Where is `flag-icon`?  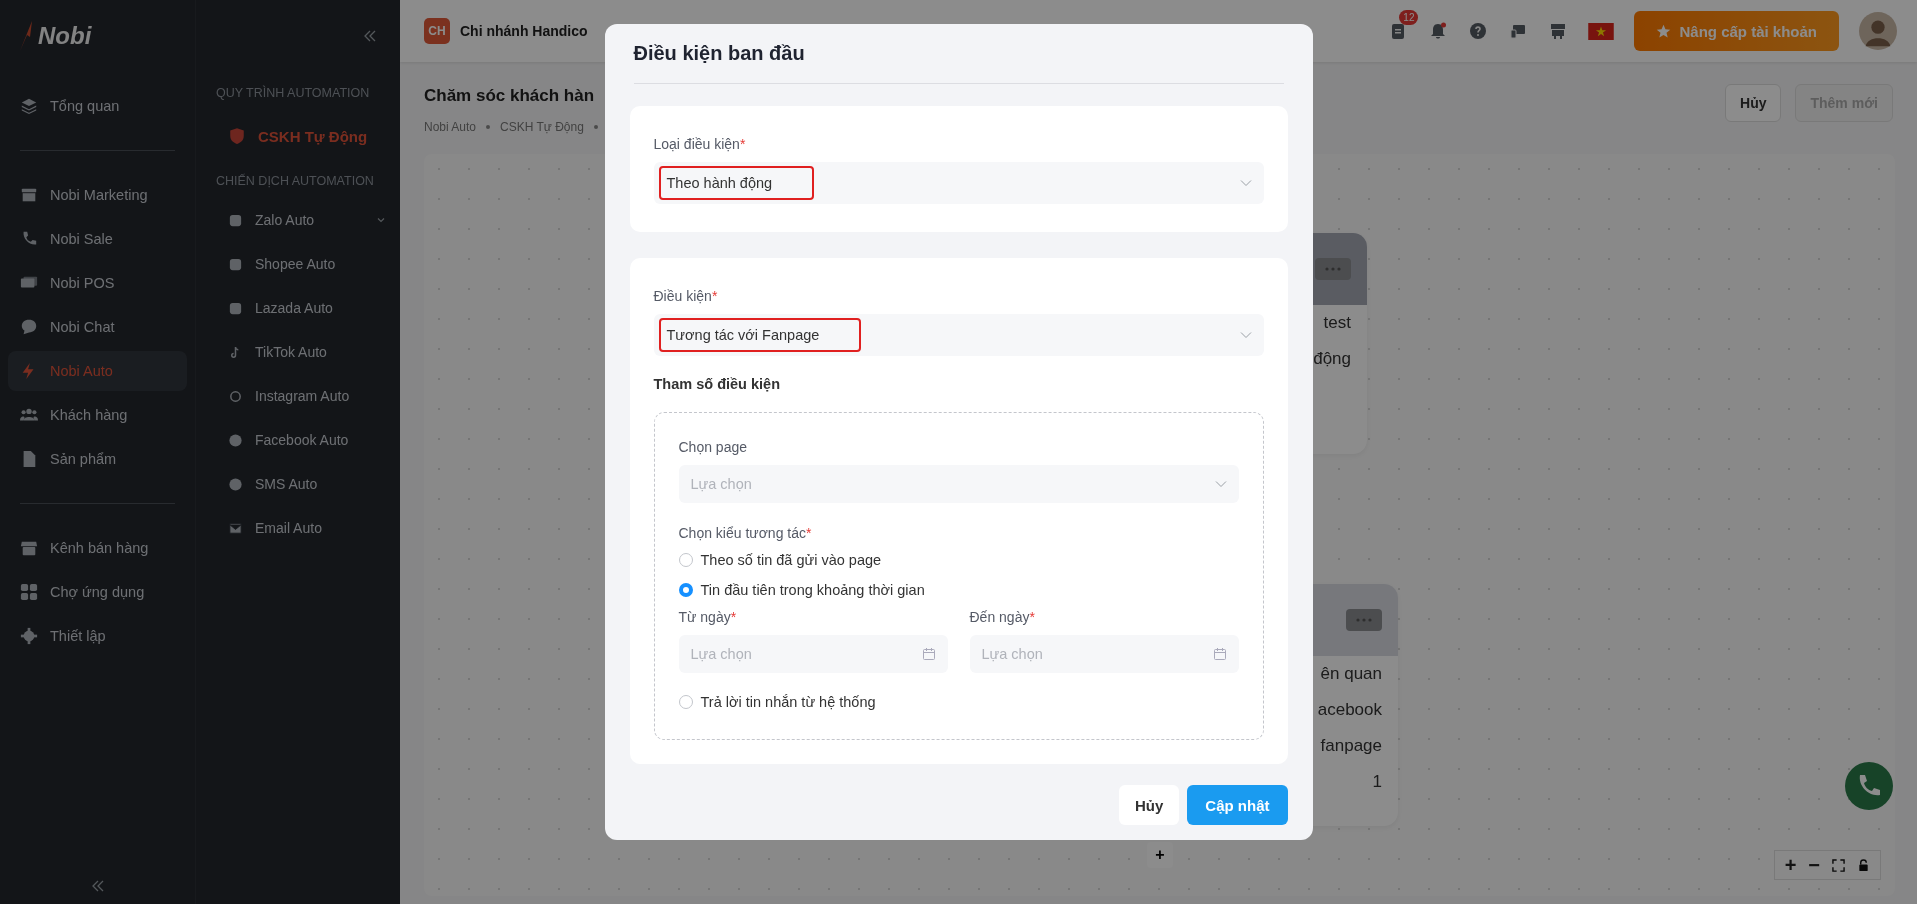 flag-icon is located at coordinates (1601, 31).